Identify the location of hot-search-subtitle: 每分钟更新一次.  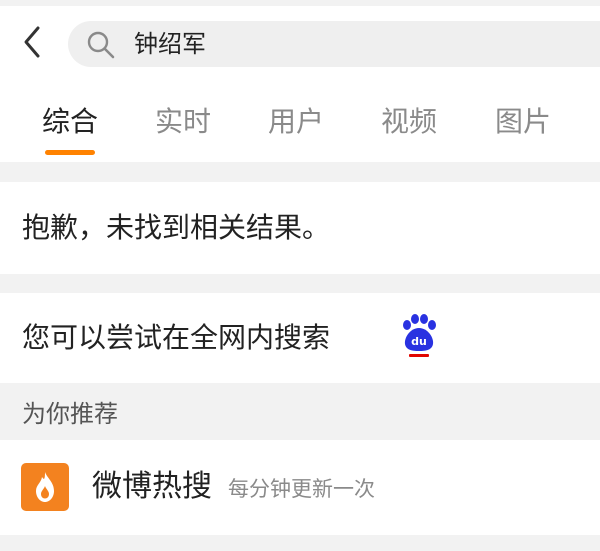
(301, 489).